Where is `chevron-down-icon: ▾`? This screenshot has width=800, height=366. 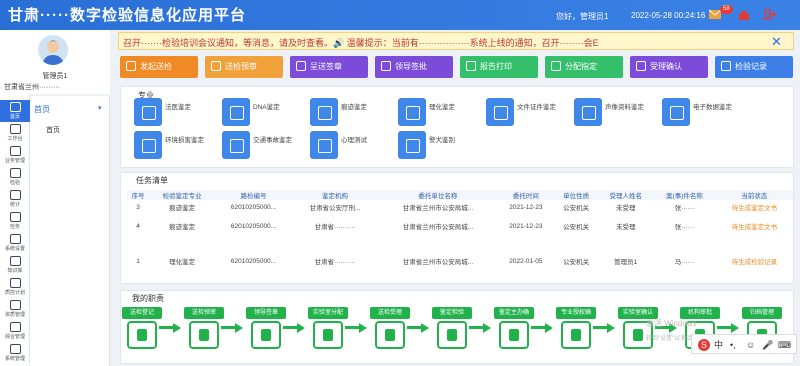 chevron-down-icon: ▾ is located at coordinates (100, 108).